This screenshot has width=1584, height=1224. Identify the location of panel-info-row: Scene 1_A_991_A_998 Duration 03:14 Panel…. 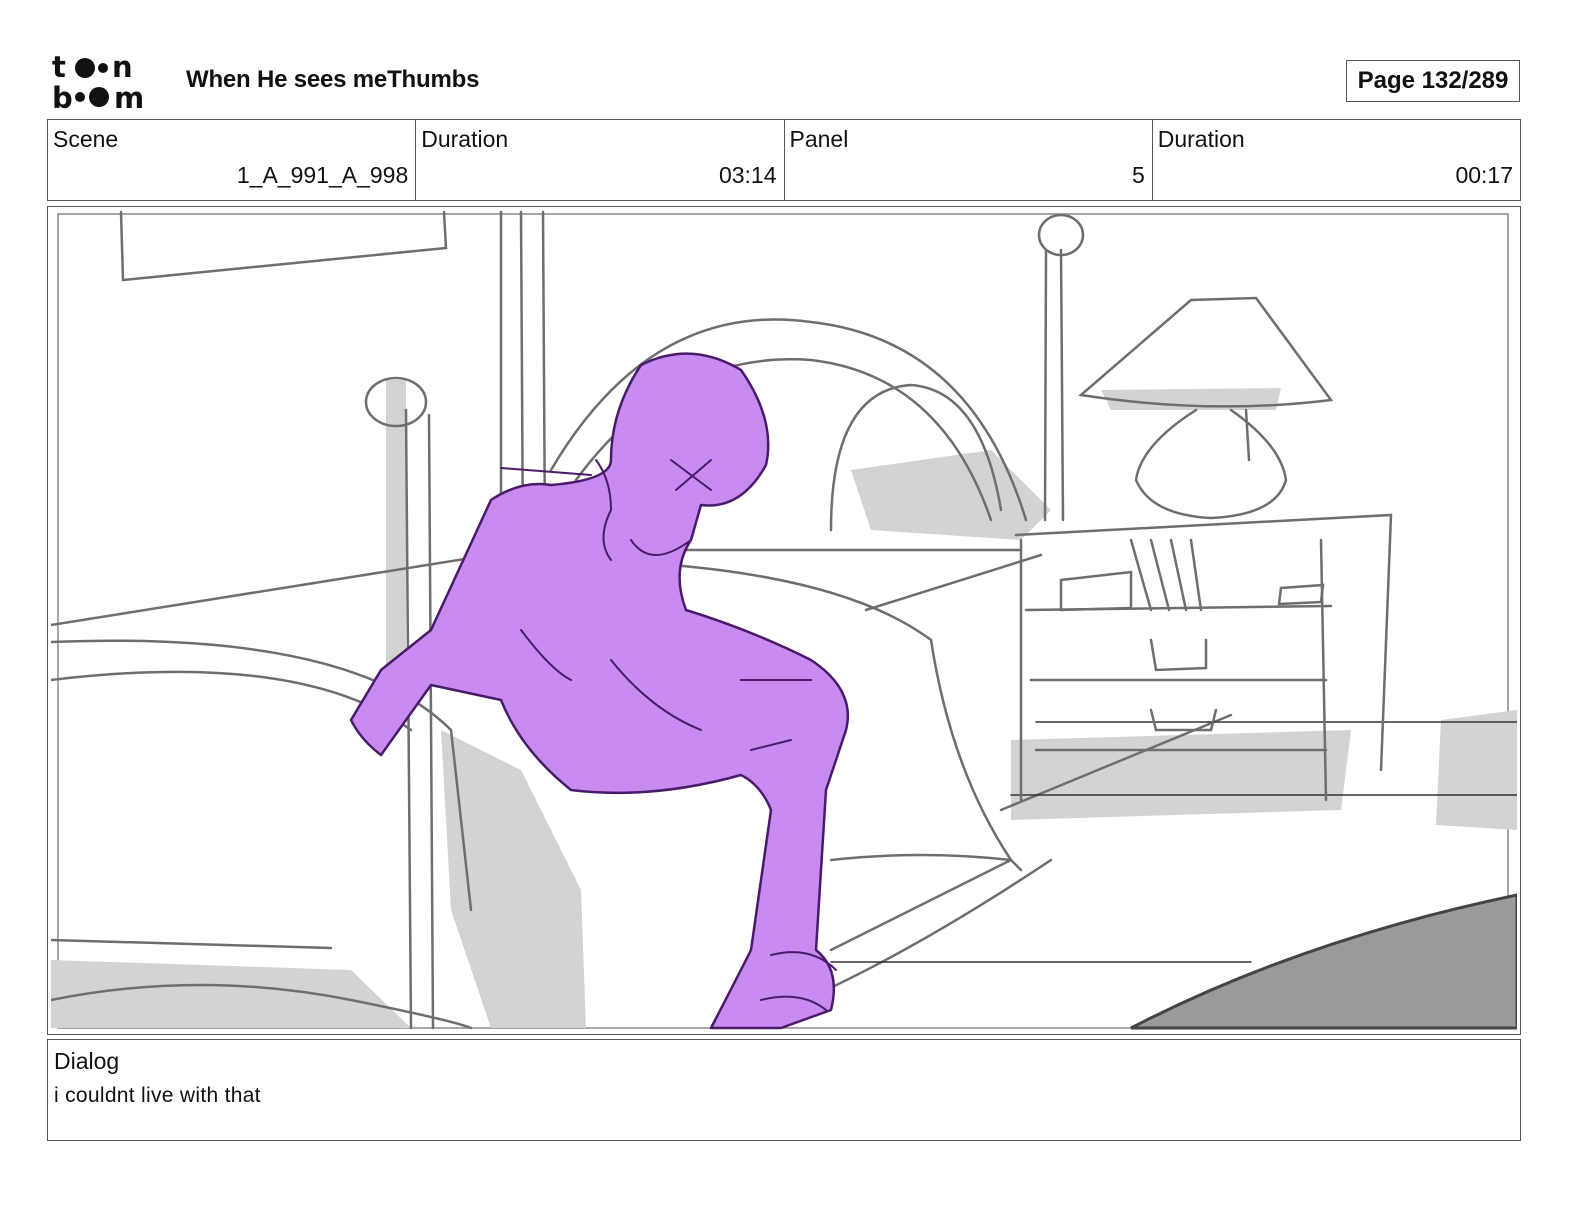
(784, 160).